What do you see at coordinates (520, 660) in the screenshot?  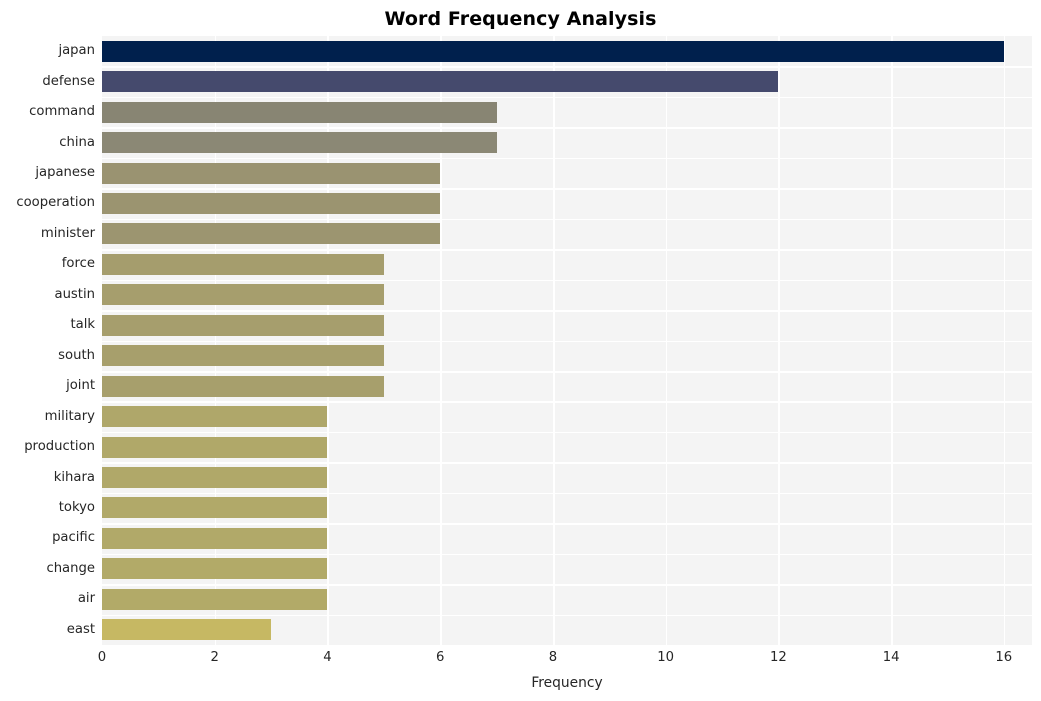 I see `x-axis-tick-labels: 0 2 4 6 8 10 12 14 16` at bounding box center [520, 660].